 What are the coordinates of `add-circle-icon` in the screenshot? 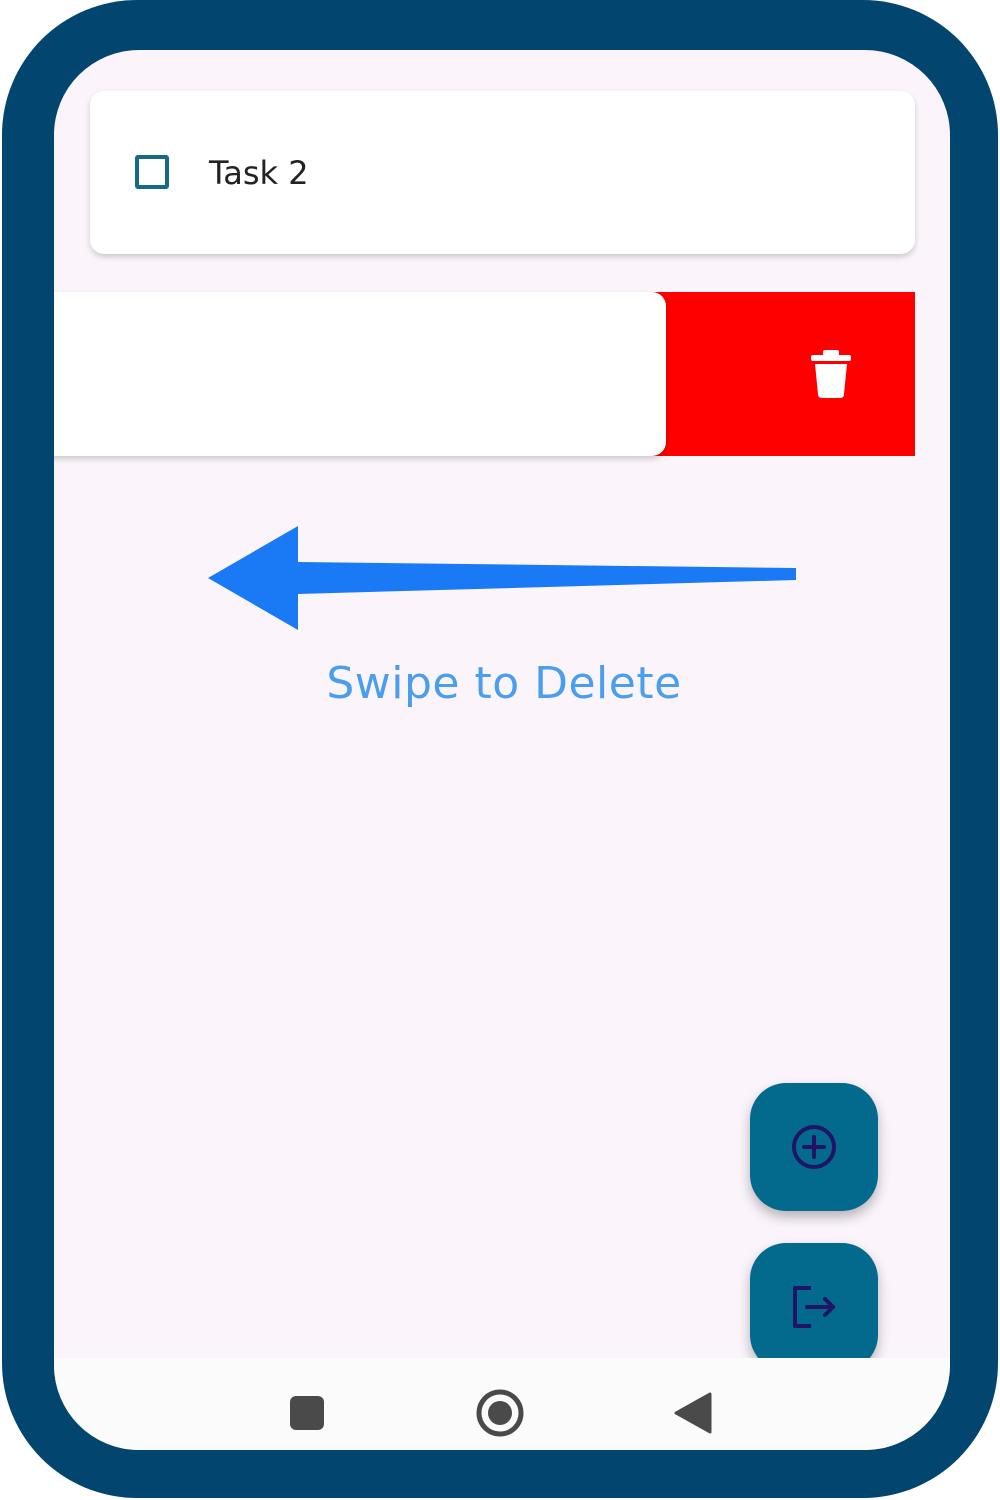 It's located at (814, 1147).